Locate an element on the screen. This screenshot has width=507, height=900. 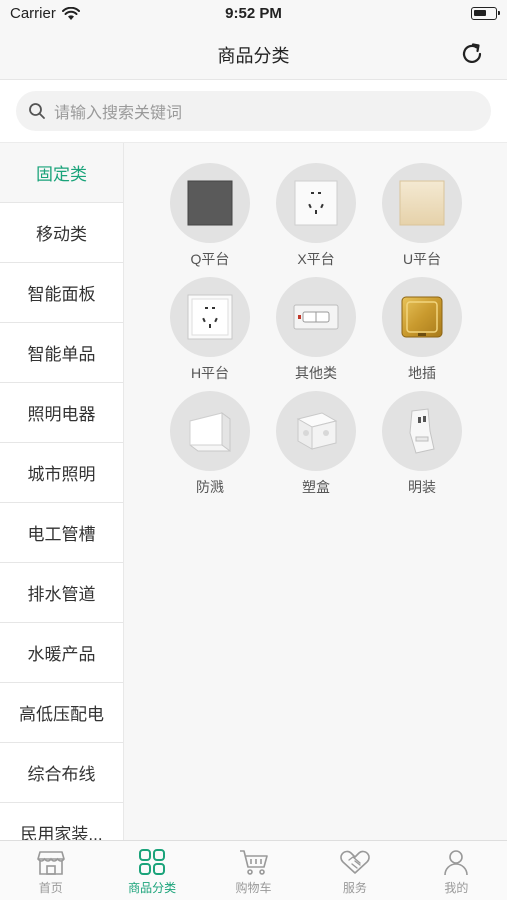
tab-profile: 我的 is located at coordinates (456, 870).